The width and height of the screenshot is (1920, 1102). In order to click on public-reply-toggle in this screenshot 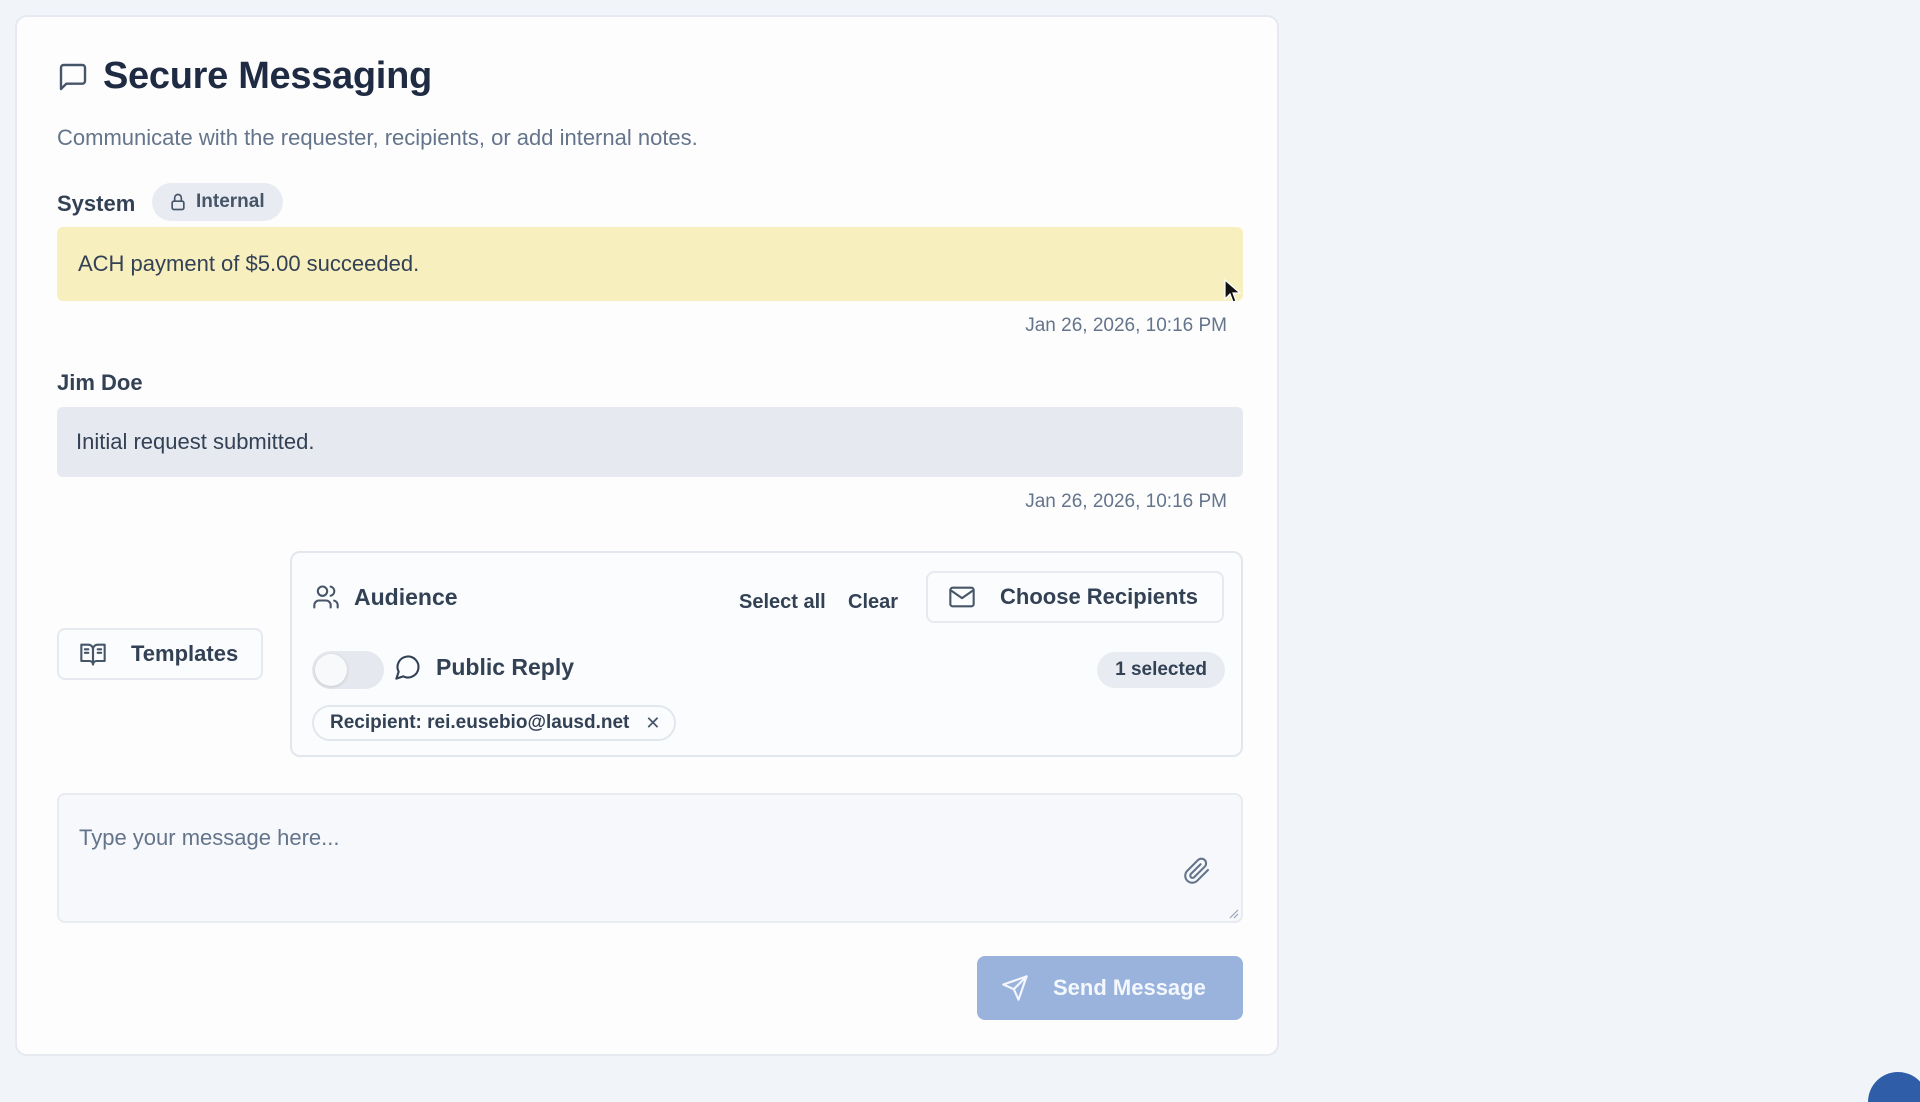, I will do `click(348, 670)`.